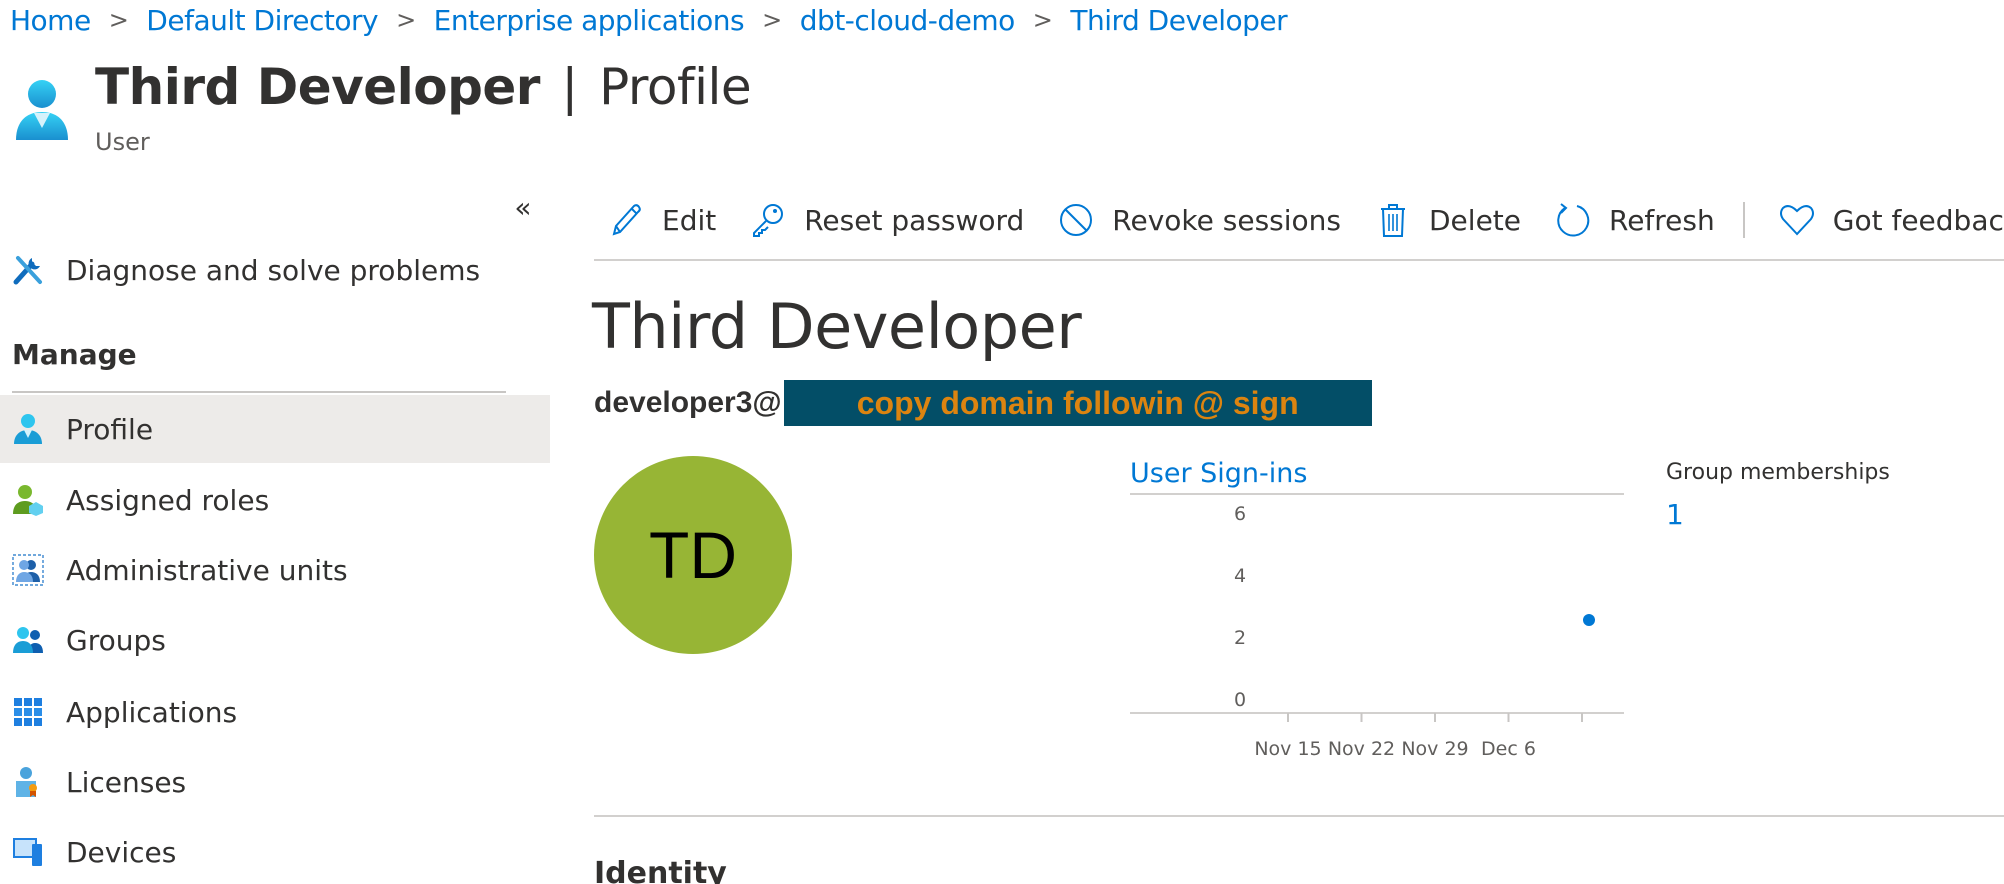 The image size is (2004, 884). Describe the element at coordinates (1226, 220) in the screenshot. I see `revoke-sessions-label: Revoke sessions` at that location.